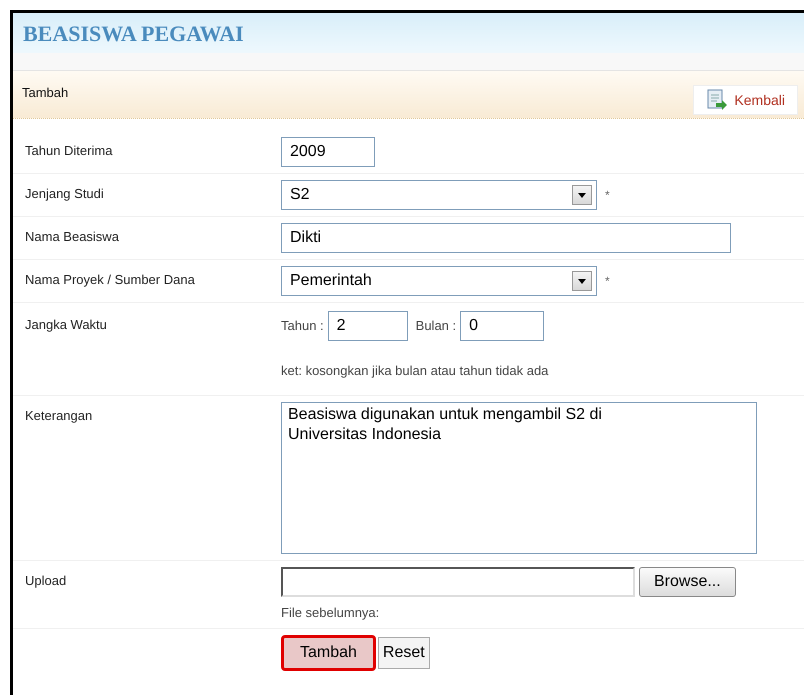 The width and height of the screenshot is (804, 695). What do you see at coordinates (133, 34) in the screenshot?
I see `page-title: BEASISWA PEGAWAI` at bounding box center [133, 34].